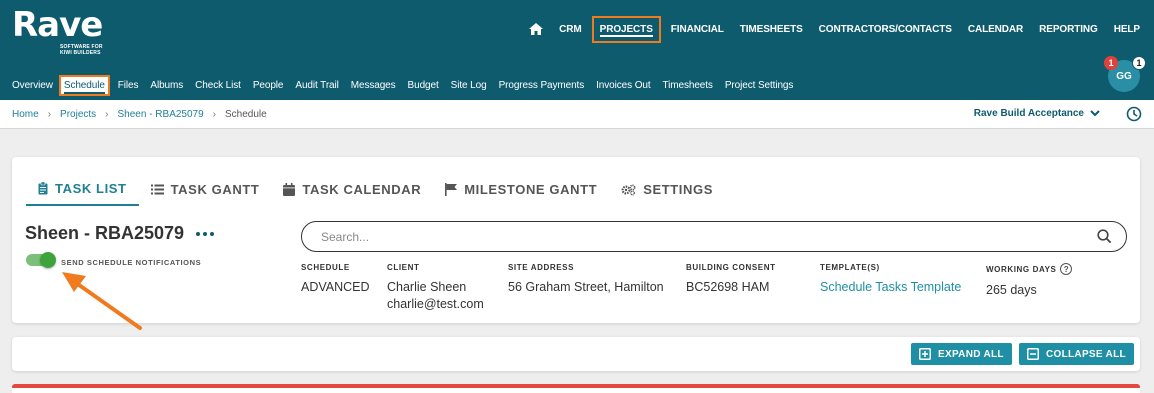 Image resolution: width=1154 pixels, height=393 pixels. Describe the element at coordinates (102, 301) in the screenshot. I see `annotation-arrow-icon` at that location.